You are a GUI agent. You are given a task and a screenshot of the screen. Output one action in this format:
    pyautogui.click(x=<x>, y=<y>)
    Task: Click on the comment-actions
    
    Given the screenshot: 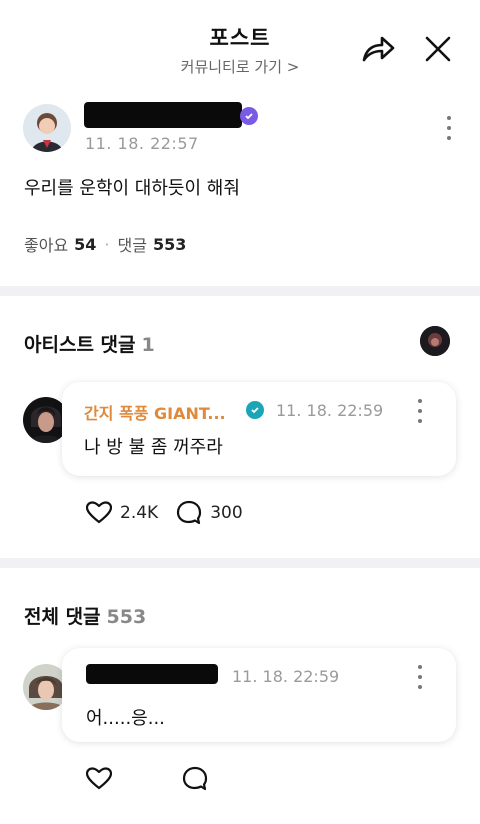 What is the action you would take?
    pyautogui.click(x=160, y=779)
    